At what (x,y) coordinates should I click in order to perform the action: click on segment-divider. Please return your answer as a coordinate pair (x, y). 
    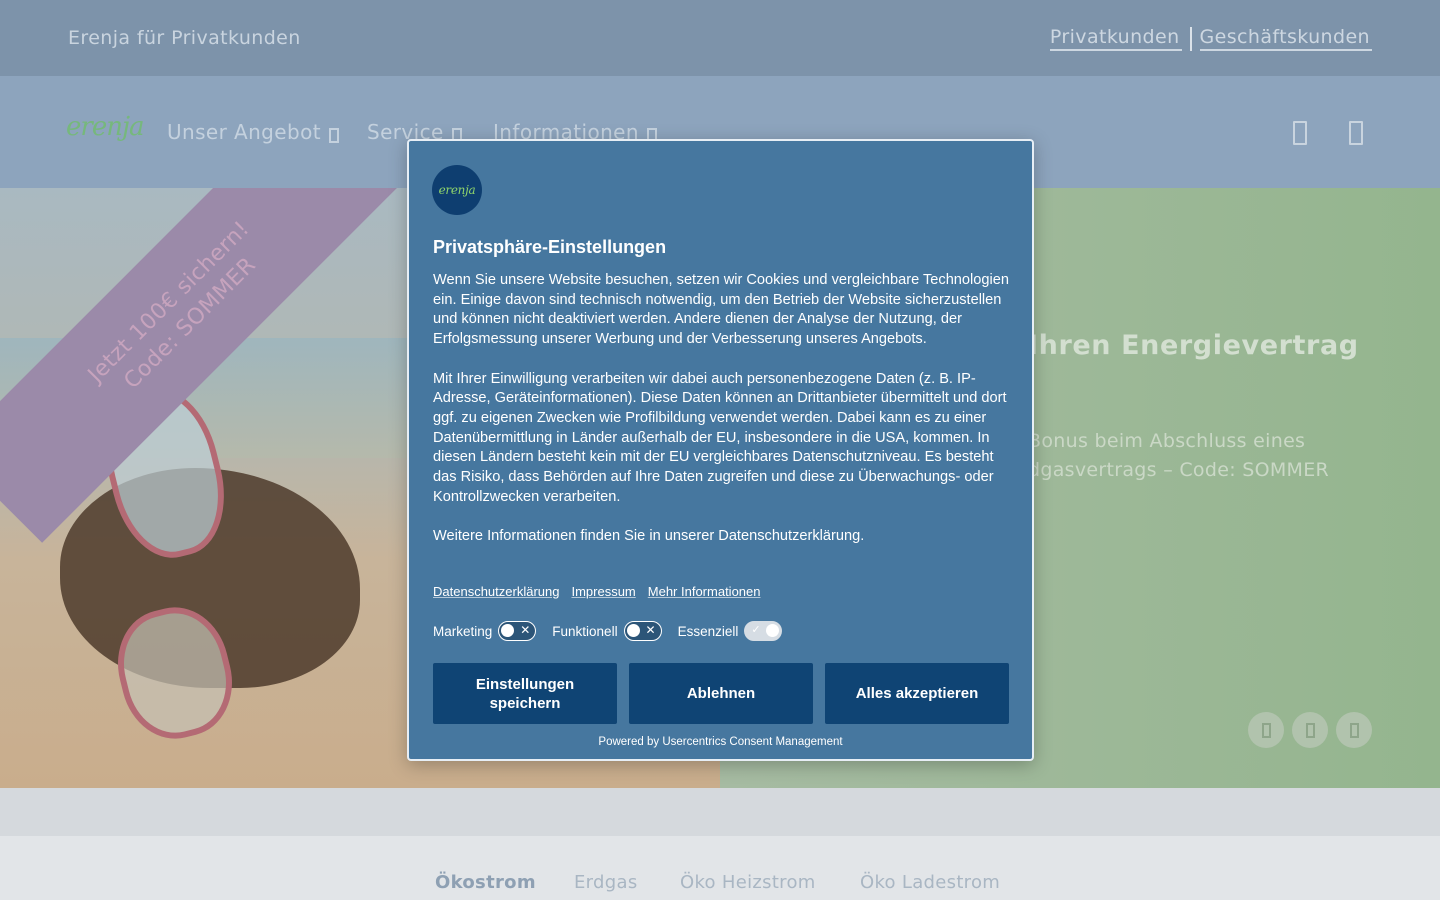
    Looking at the image, I should click on (1190, 38).